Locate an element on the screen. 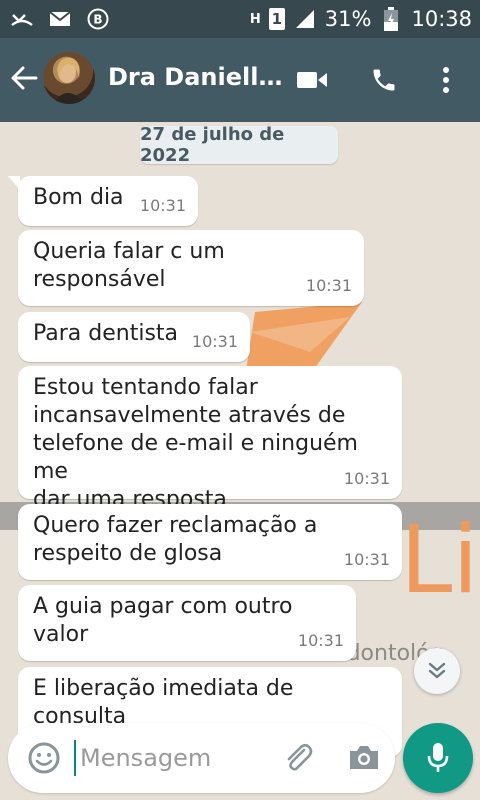 The width and height of the screenshot is (480, 800). date-chip-label: 27 de julho de 2022 is located at coordinates (212, 145).